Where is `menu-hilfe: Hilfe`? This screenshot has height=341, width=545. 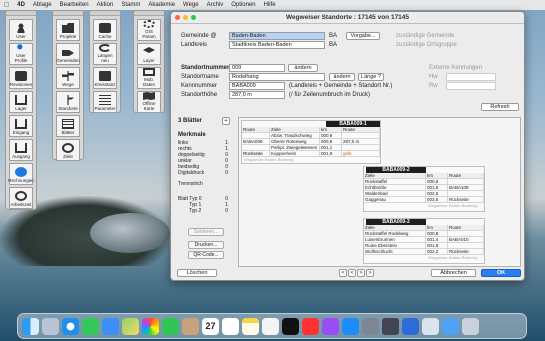 menu-hilfe: Hilfe is located at coordinates (270, 5).